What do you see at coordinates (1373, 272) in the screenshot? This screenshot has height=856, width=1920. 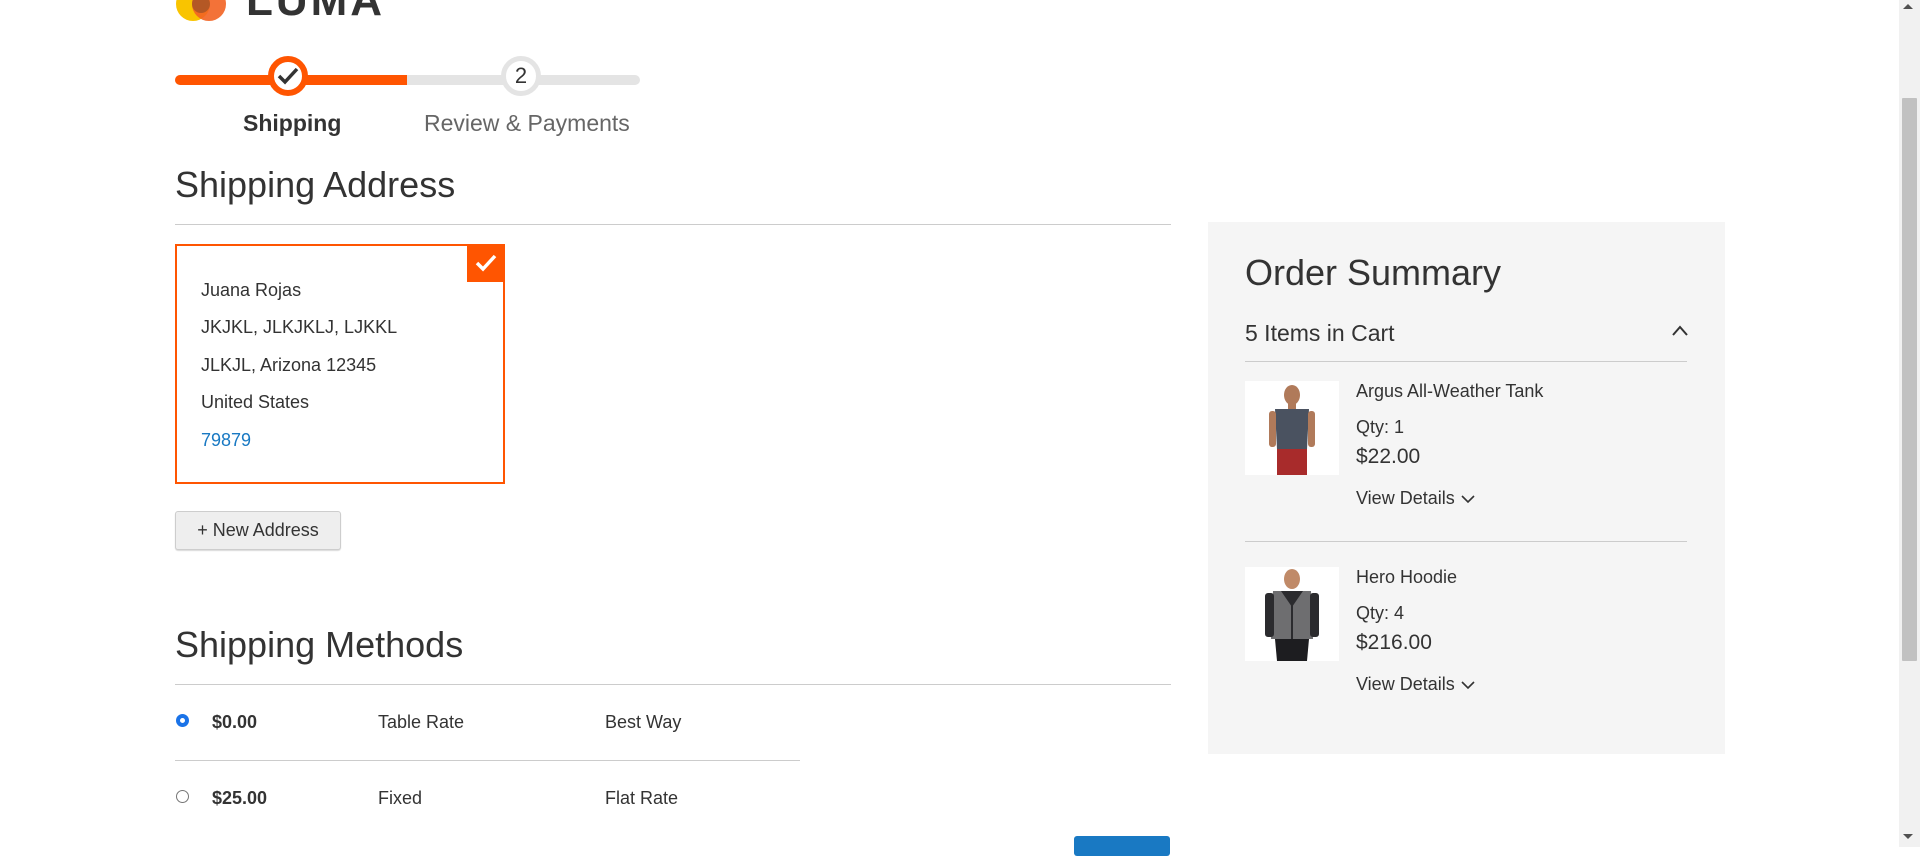 I see `order-summary-title: Order Summary` at bounding box center [1373, 272].